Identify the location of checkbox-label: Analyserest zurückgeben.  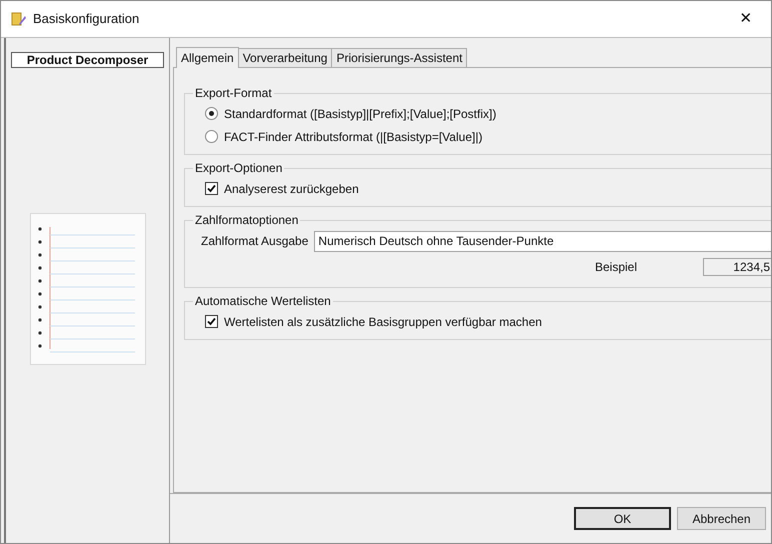
(291, 189).